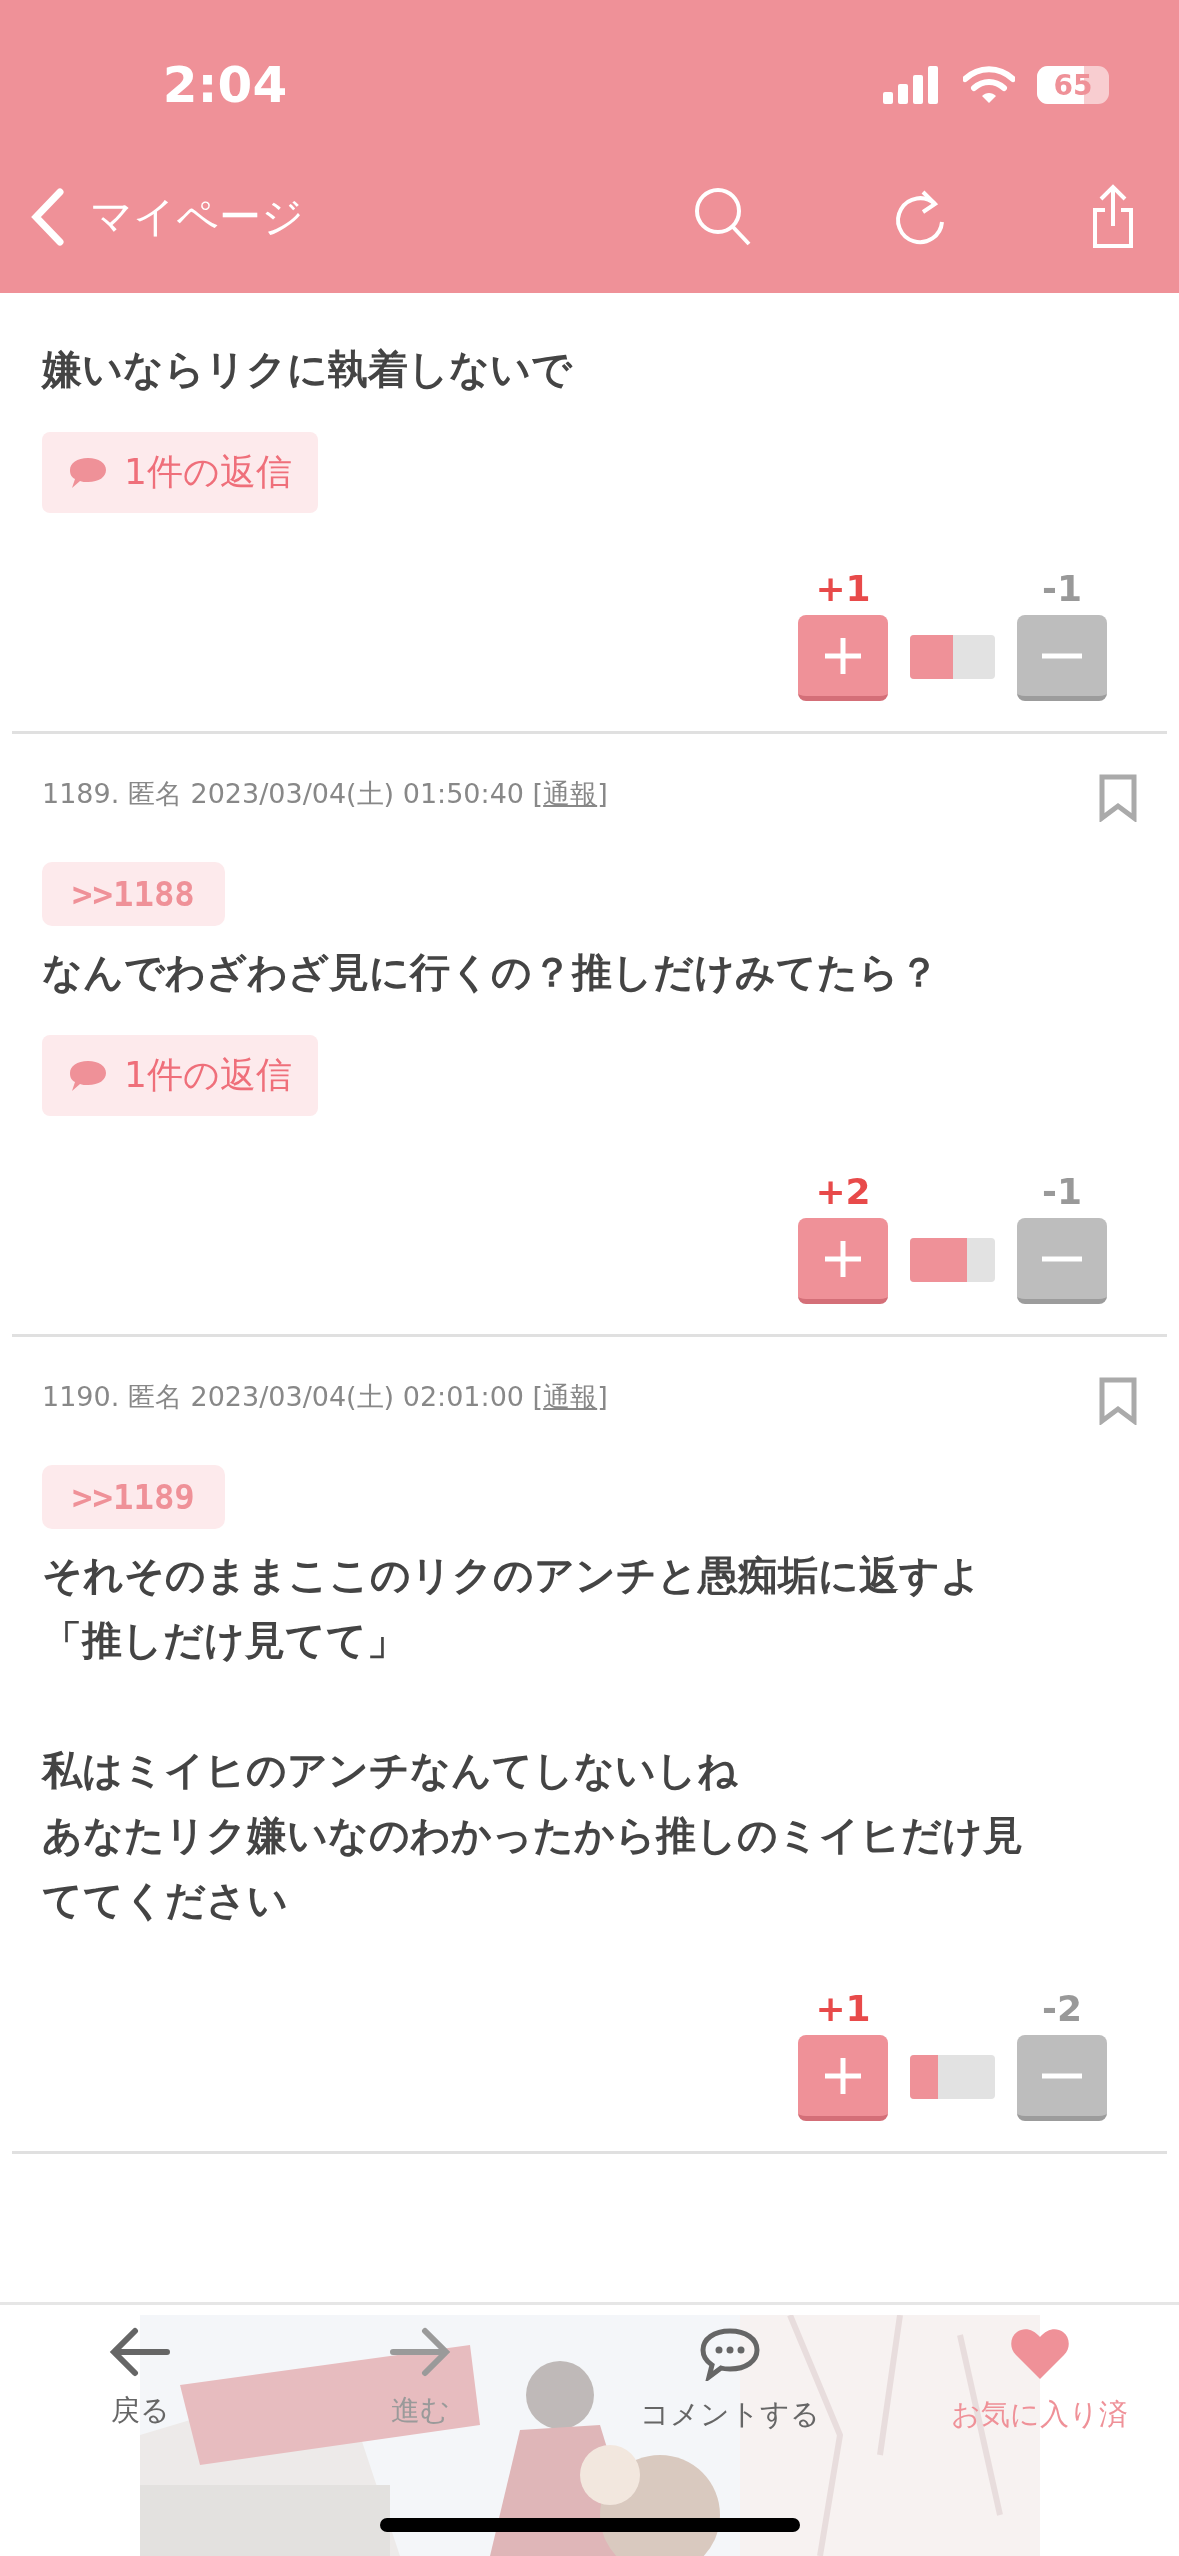  I want to click on search-button, so click(723, 216).